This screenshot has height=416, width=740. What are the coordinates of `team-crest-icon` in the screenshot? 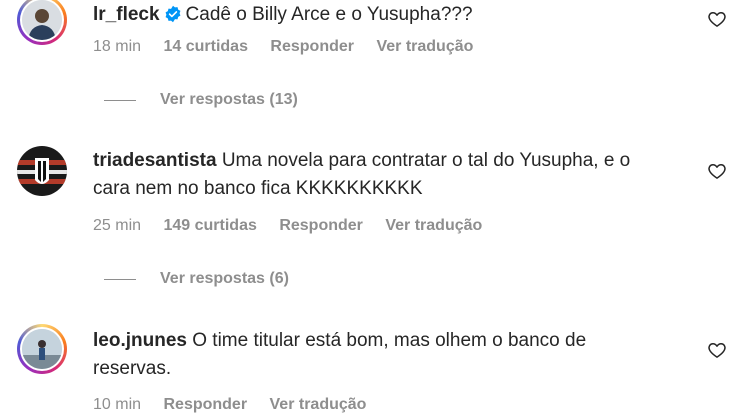 It's located at (42, 171).